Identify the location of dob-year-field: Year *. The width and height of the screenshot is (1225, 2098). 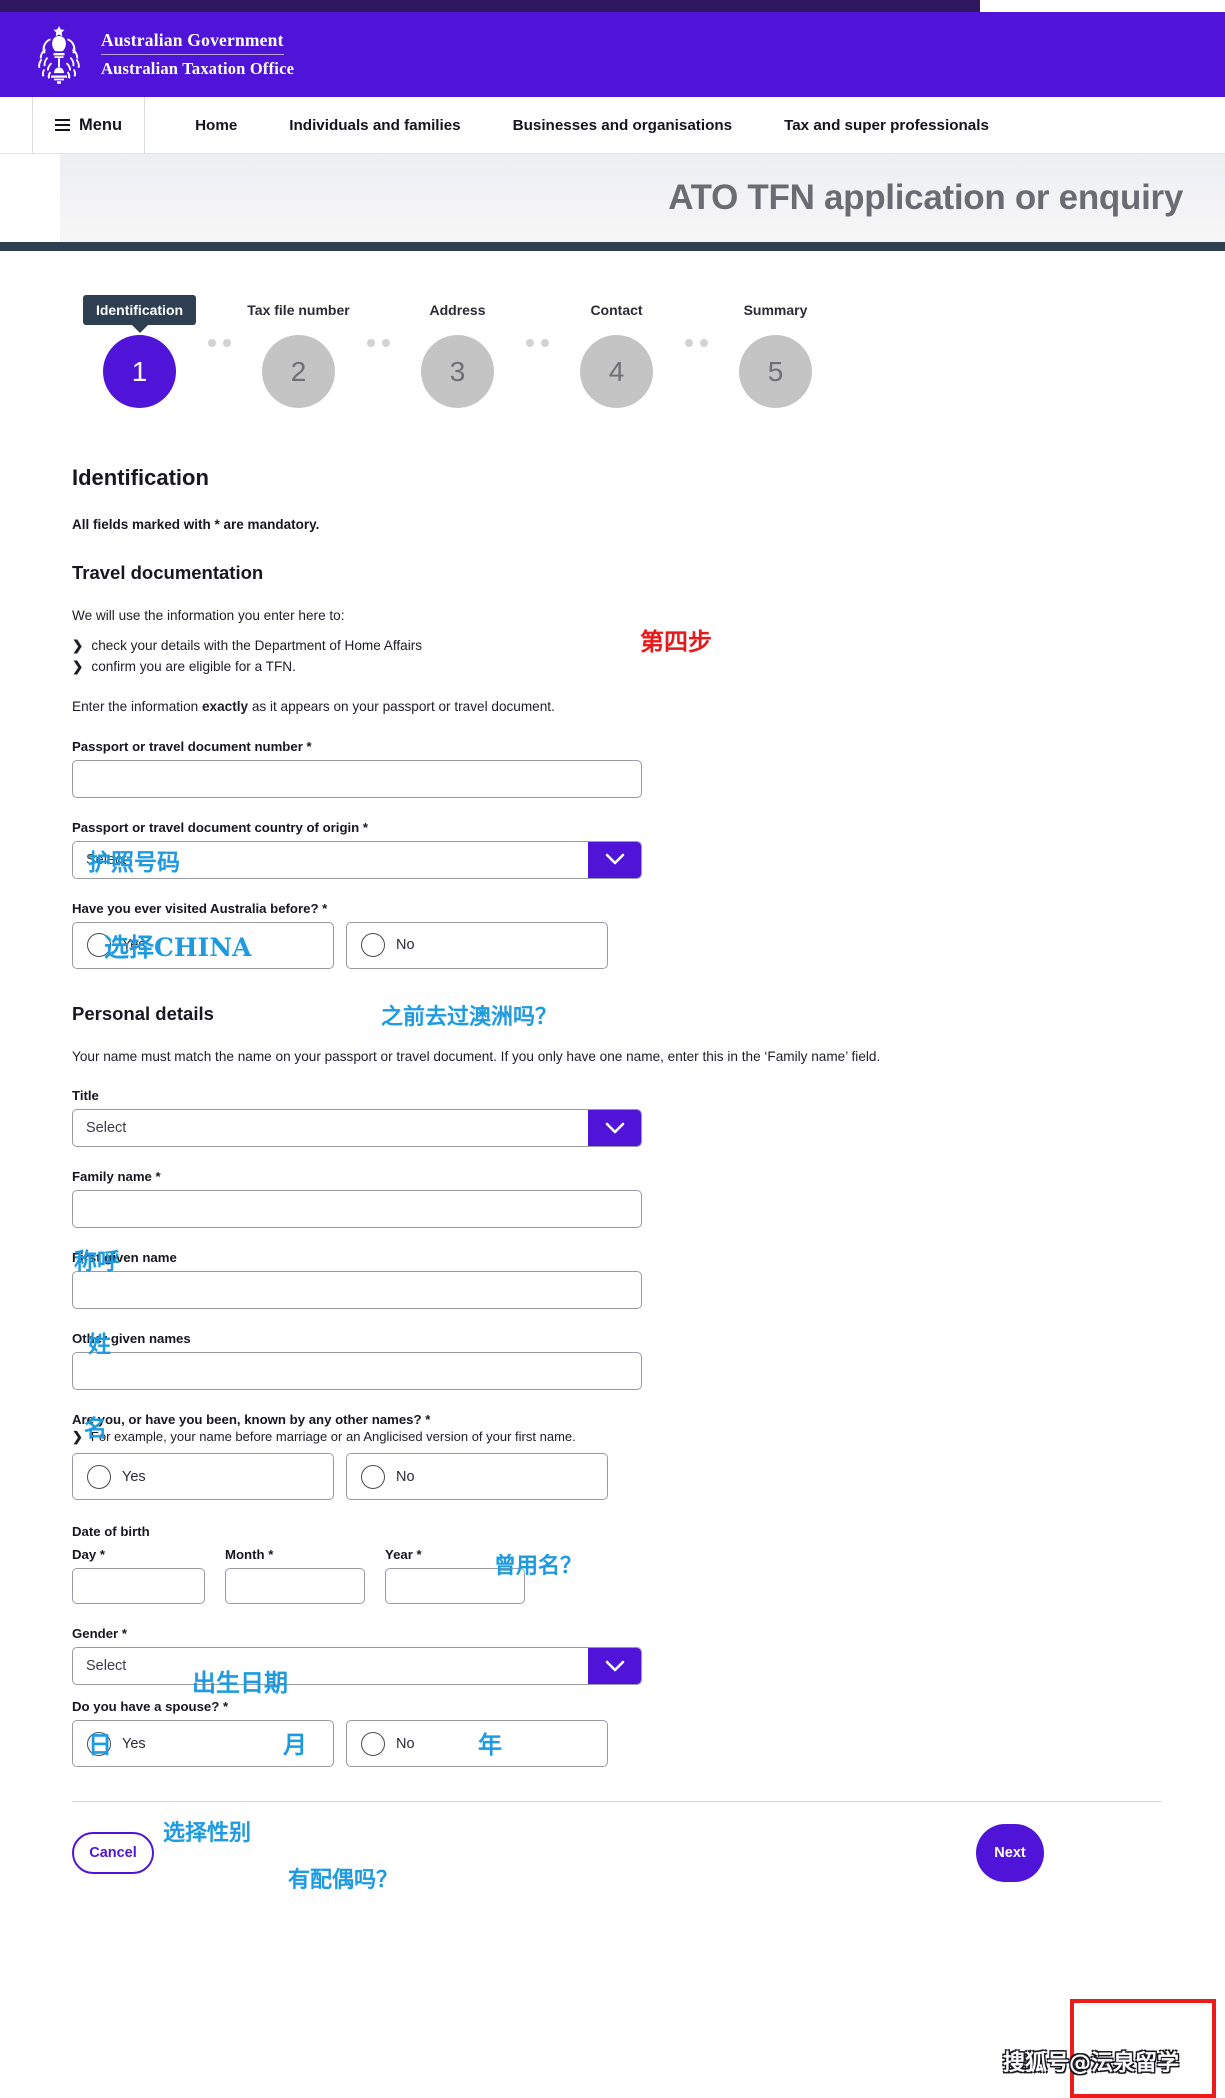
(455, 1576).